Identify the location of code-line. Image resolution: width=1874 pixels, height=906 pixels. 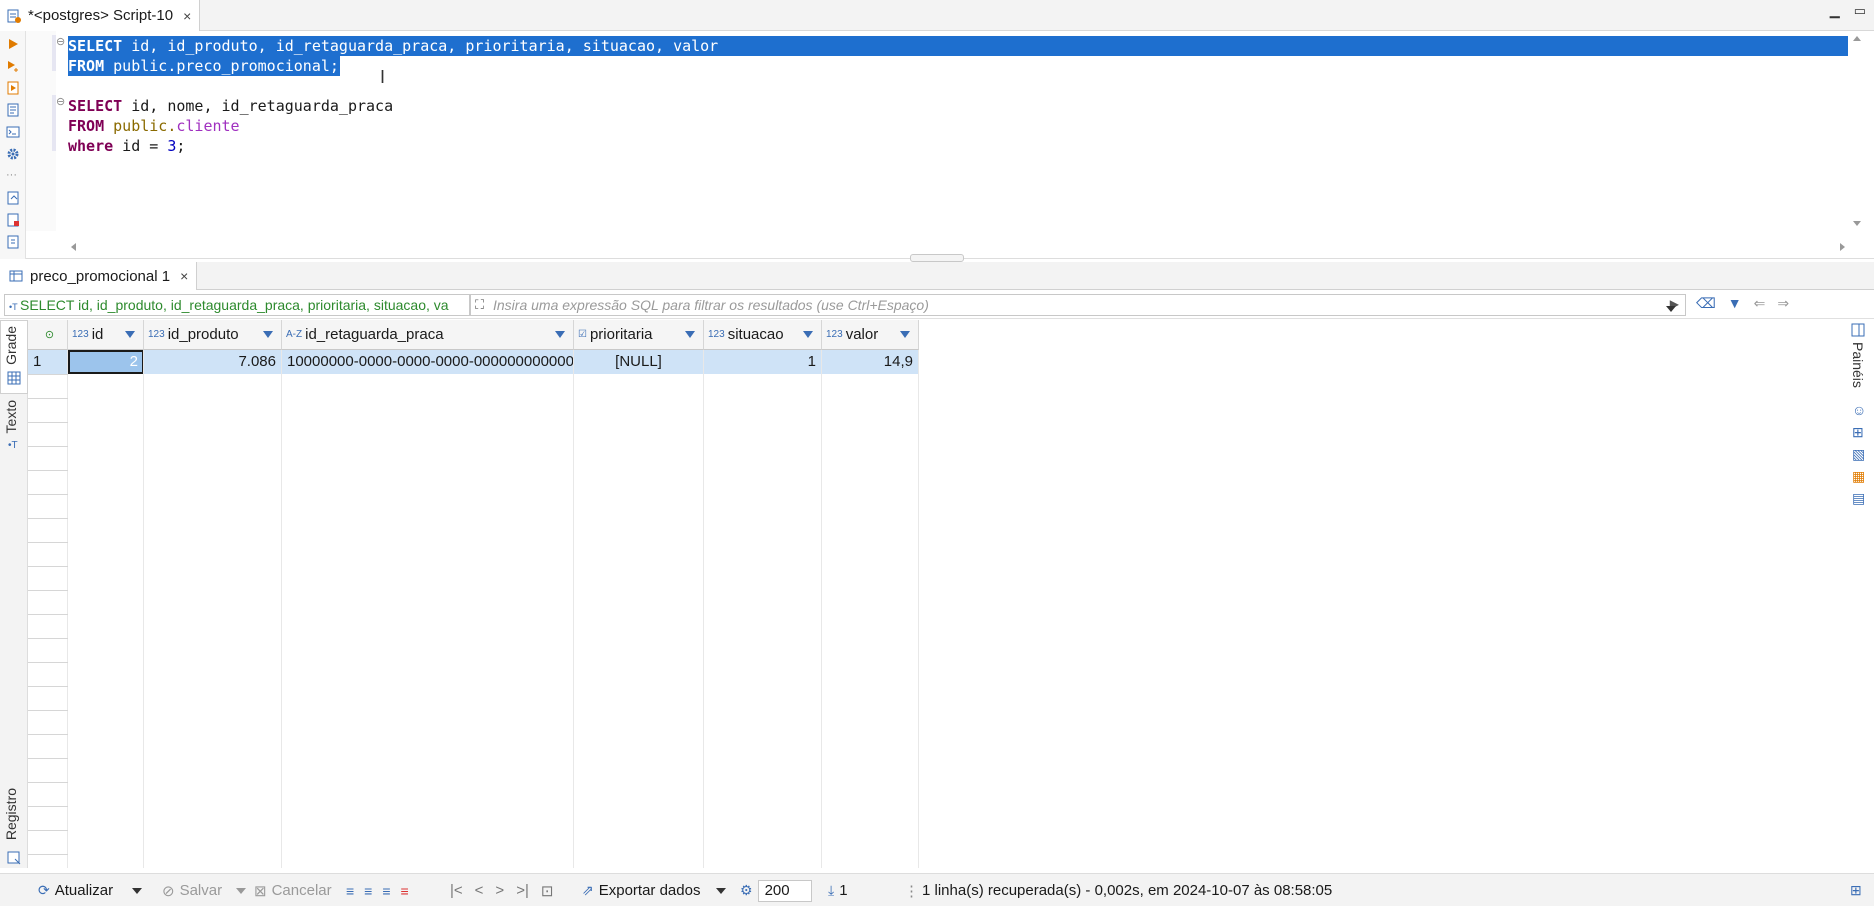
(393, 86).